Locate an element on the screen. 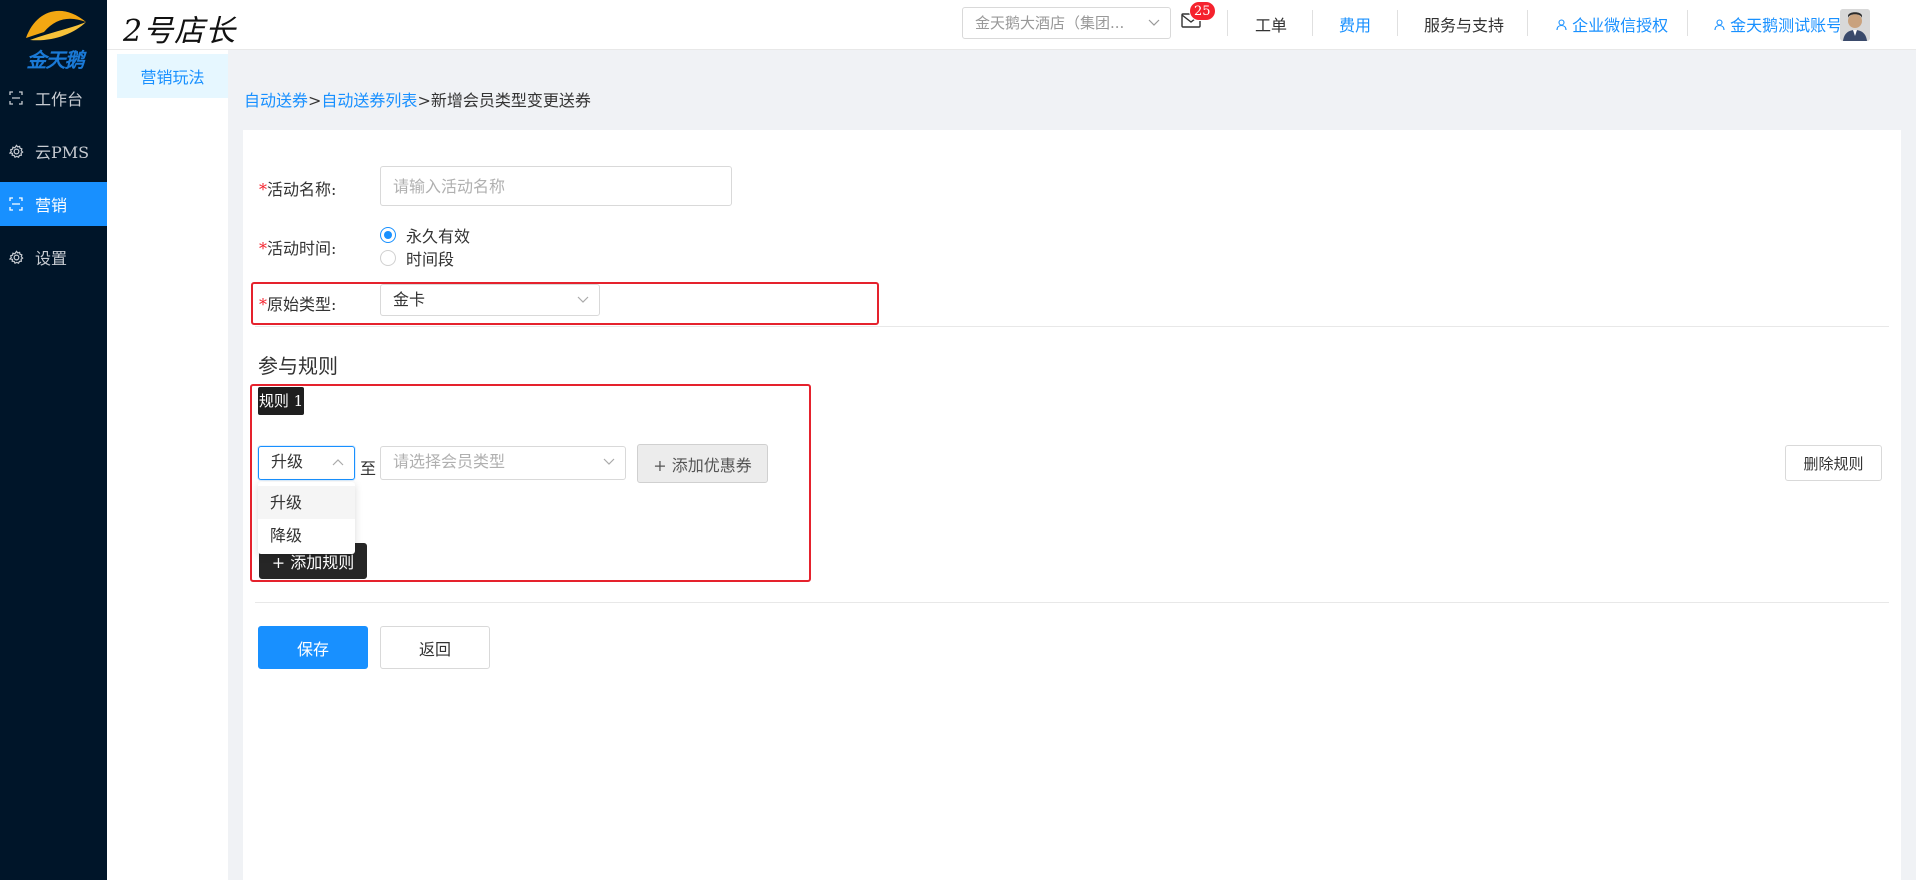 This screenshot has width=1916, height=880. original-type-label-text: 原始类型: is located at coordinates (302, 304).